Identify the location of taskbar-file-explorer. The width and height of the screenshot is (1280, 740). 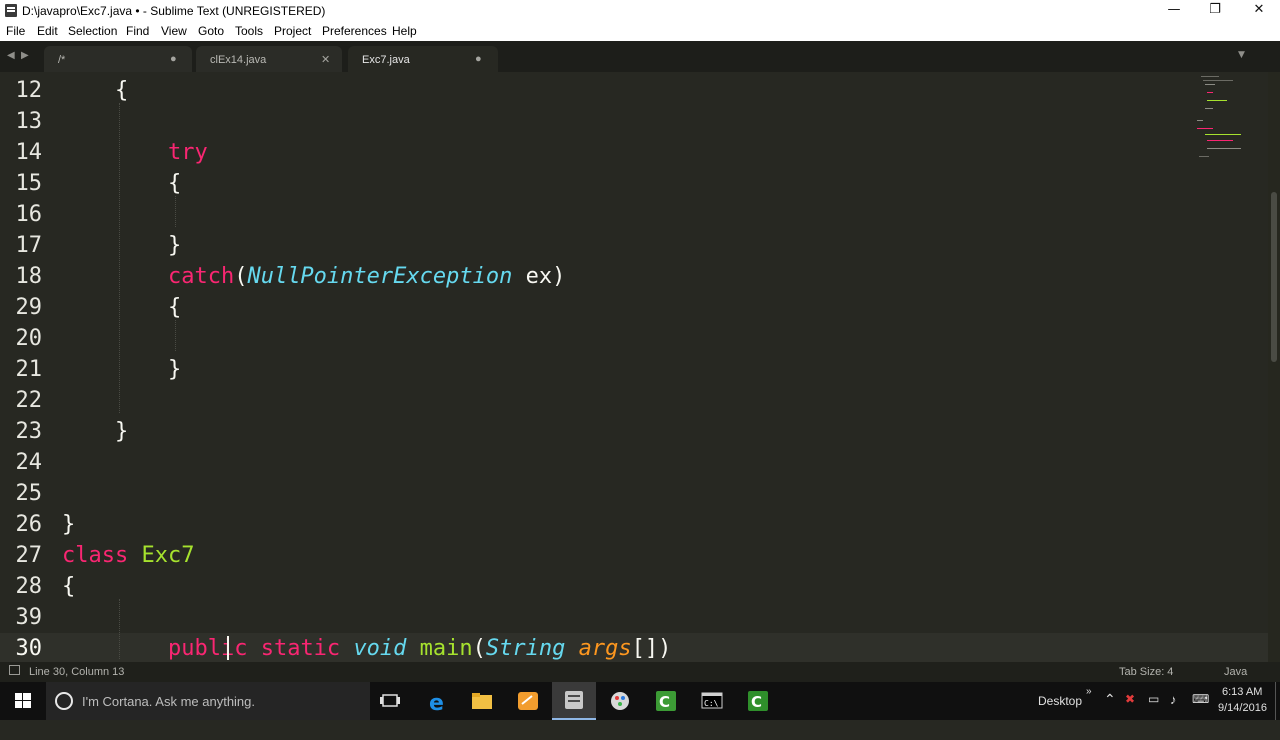
(482, 701).